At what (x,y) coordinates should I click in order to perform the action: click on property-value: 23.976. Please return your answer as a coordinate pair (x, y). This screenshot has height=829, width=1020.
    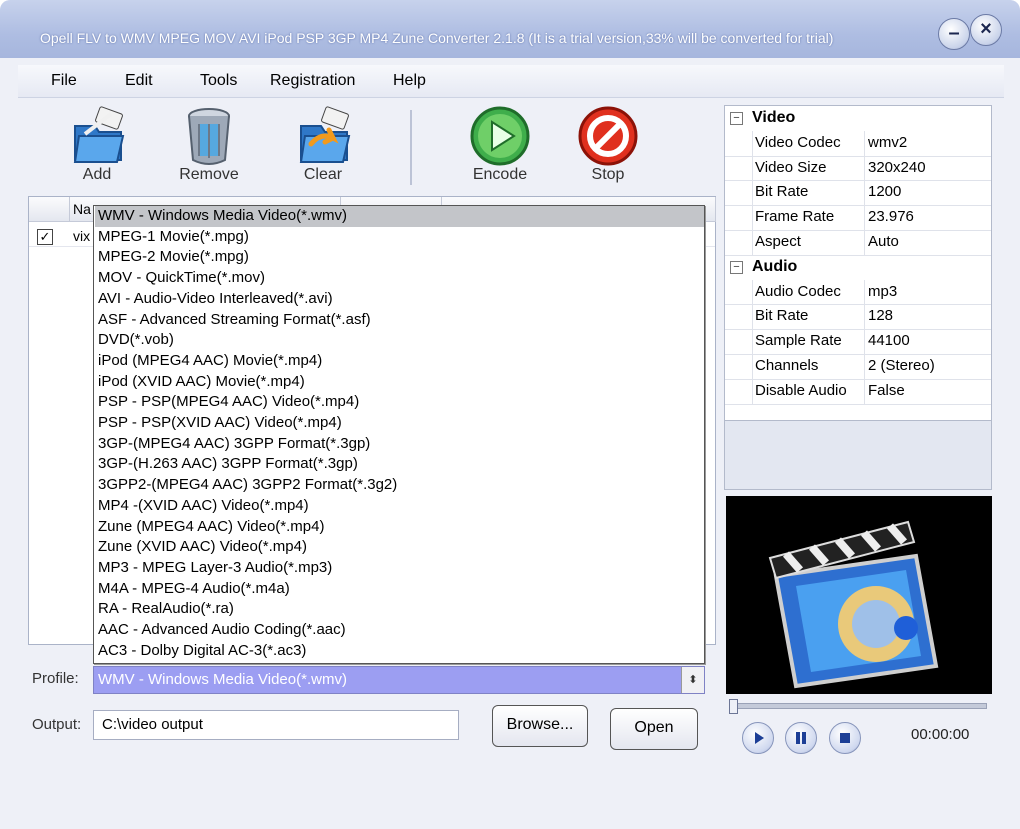
    Looking at the image, I should click on (891, 217).